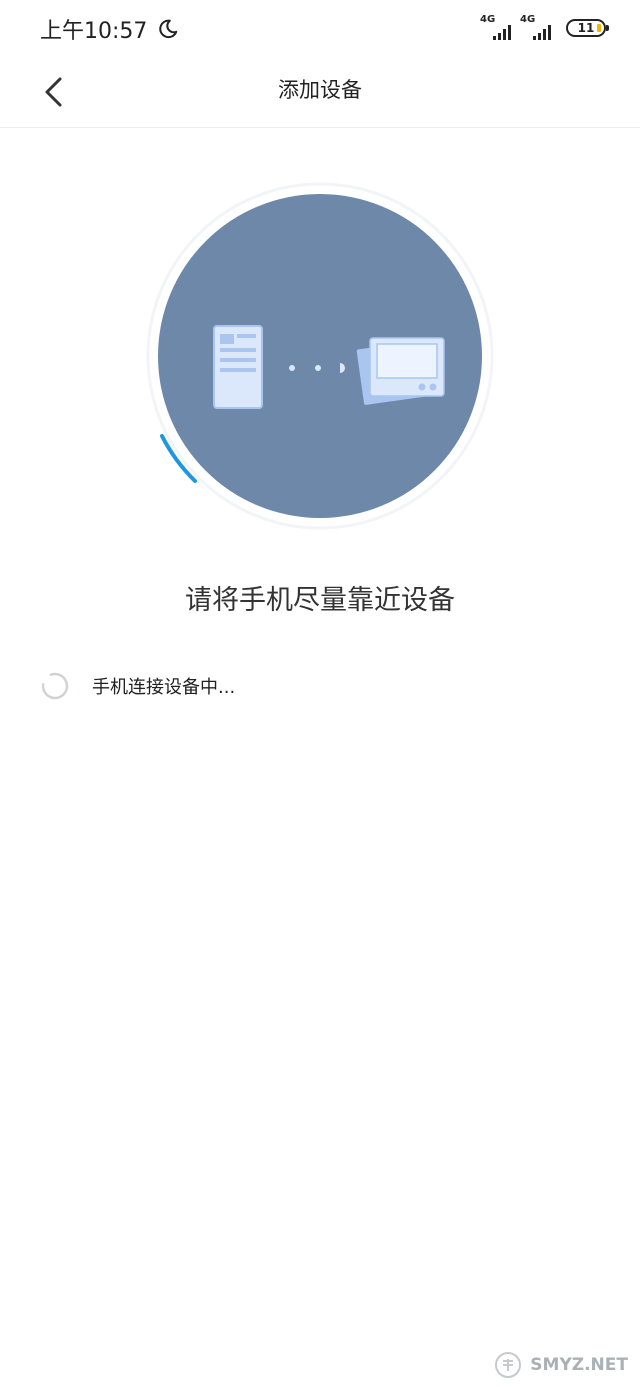 The width and height of the screenshot is (640, 1387). What do you see at coordinates (599, 28) in the screenshot?
I see `battery-charge-indicator` at bounding box center [599, 28].